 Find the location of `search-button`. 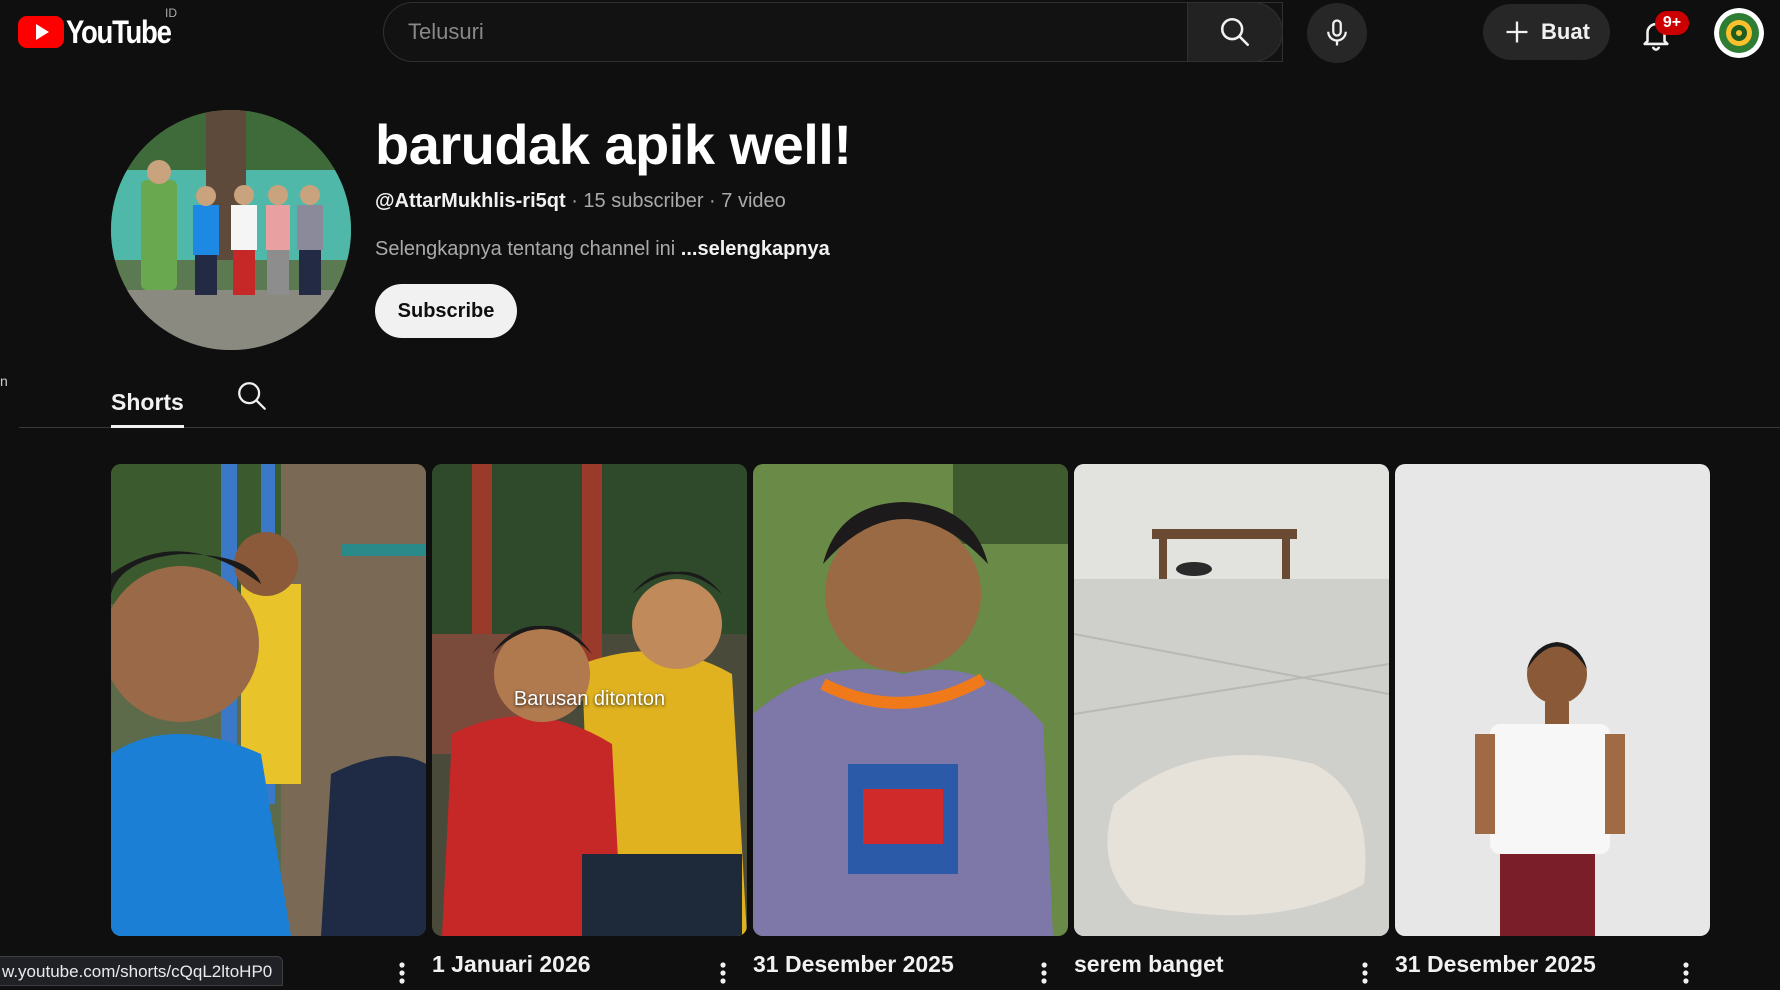

search-button is located at coordinates (1235, 32).